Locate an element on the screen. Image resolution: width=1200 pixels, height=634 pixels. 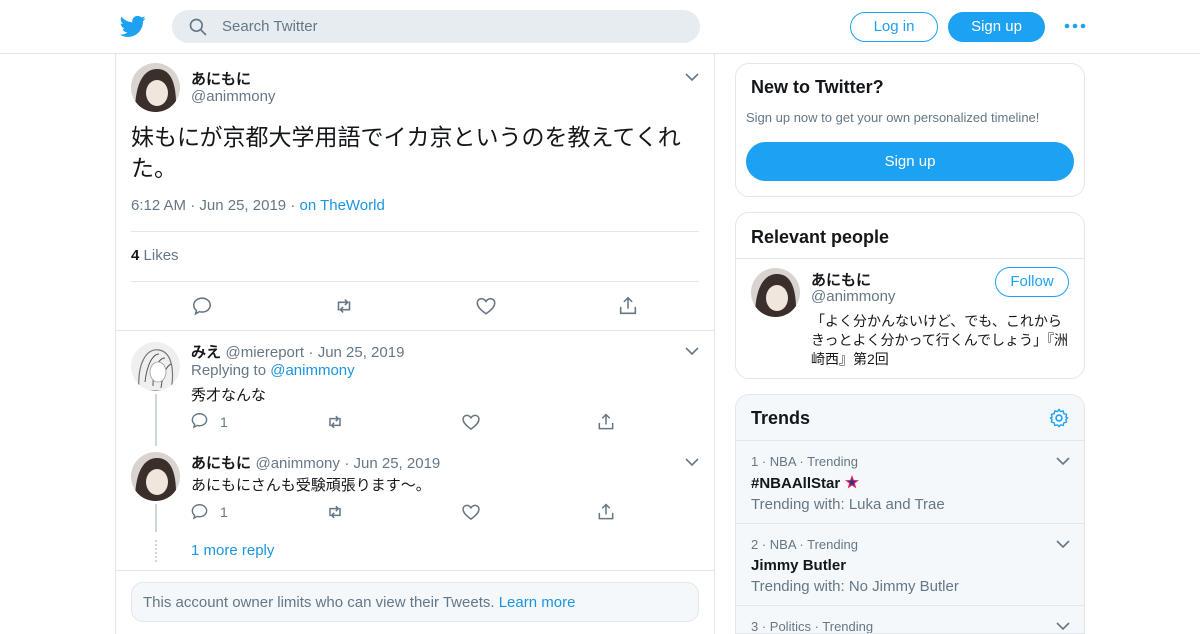
person-handle: @animmony is located at coordinates (853, 296).